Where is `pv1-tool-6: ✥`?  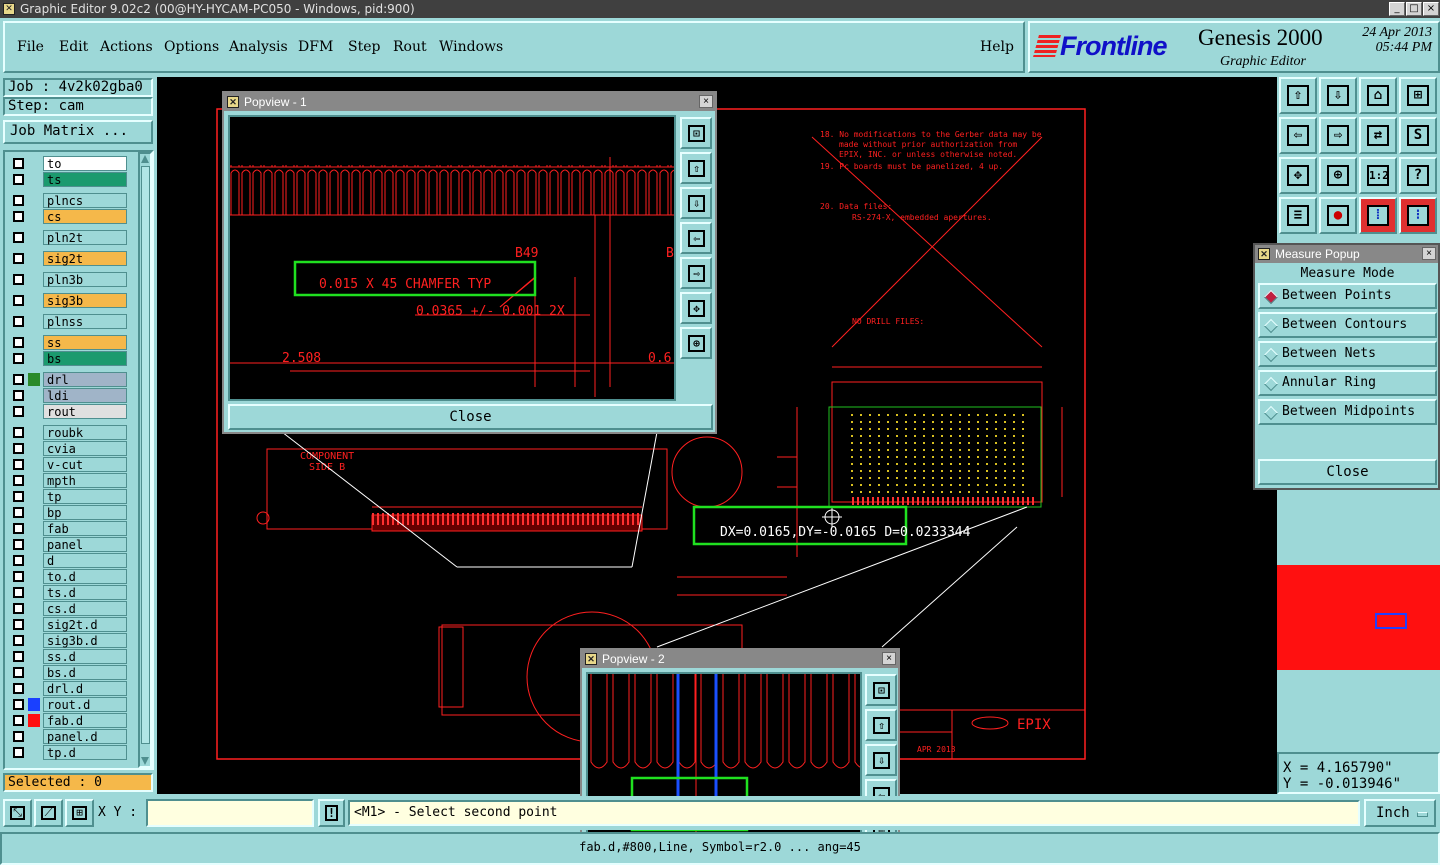
pv1-tool-6: ✥ is located at coordinates (696, 308).